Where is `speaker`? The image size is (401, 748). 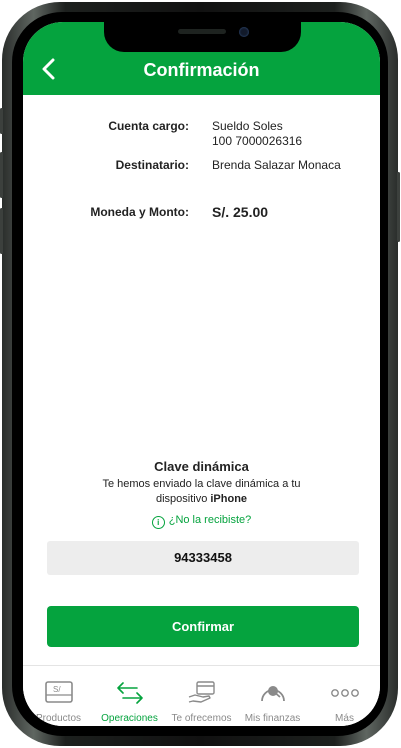
speaker is located at coordinates (202, 31).